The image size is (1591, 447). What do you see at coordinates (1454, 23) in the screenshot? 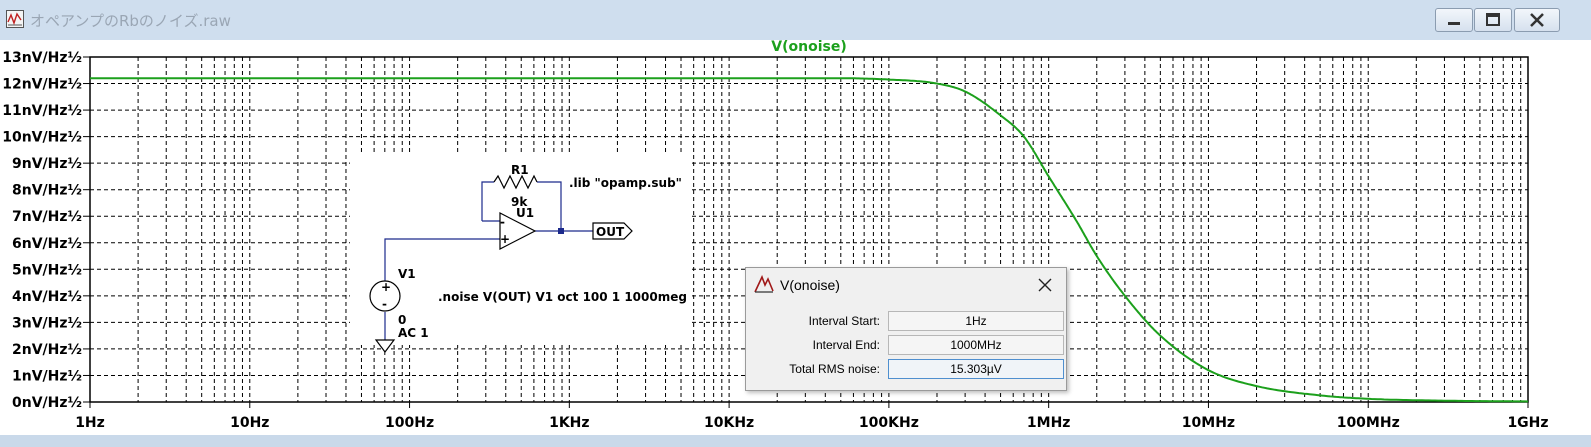
I see `minimize-icon` at bounding box center [1454, 23].